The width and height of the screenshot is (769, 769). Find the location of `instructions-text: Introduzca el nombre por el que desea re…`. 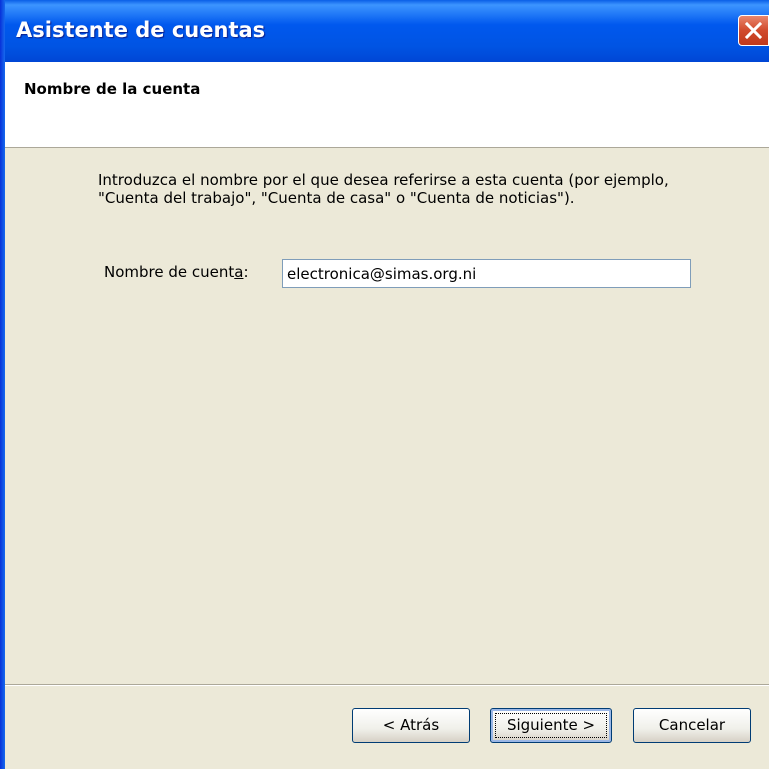

instructions-text: Introduzca el nombre por el que desea re… is located at coordinates (383, 189).